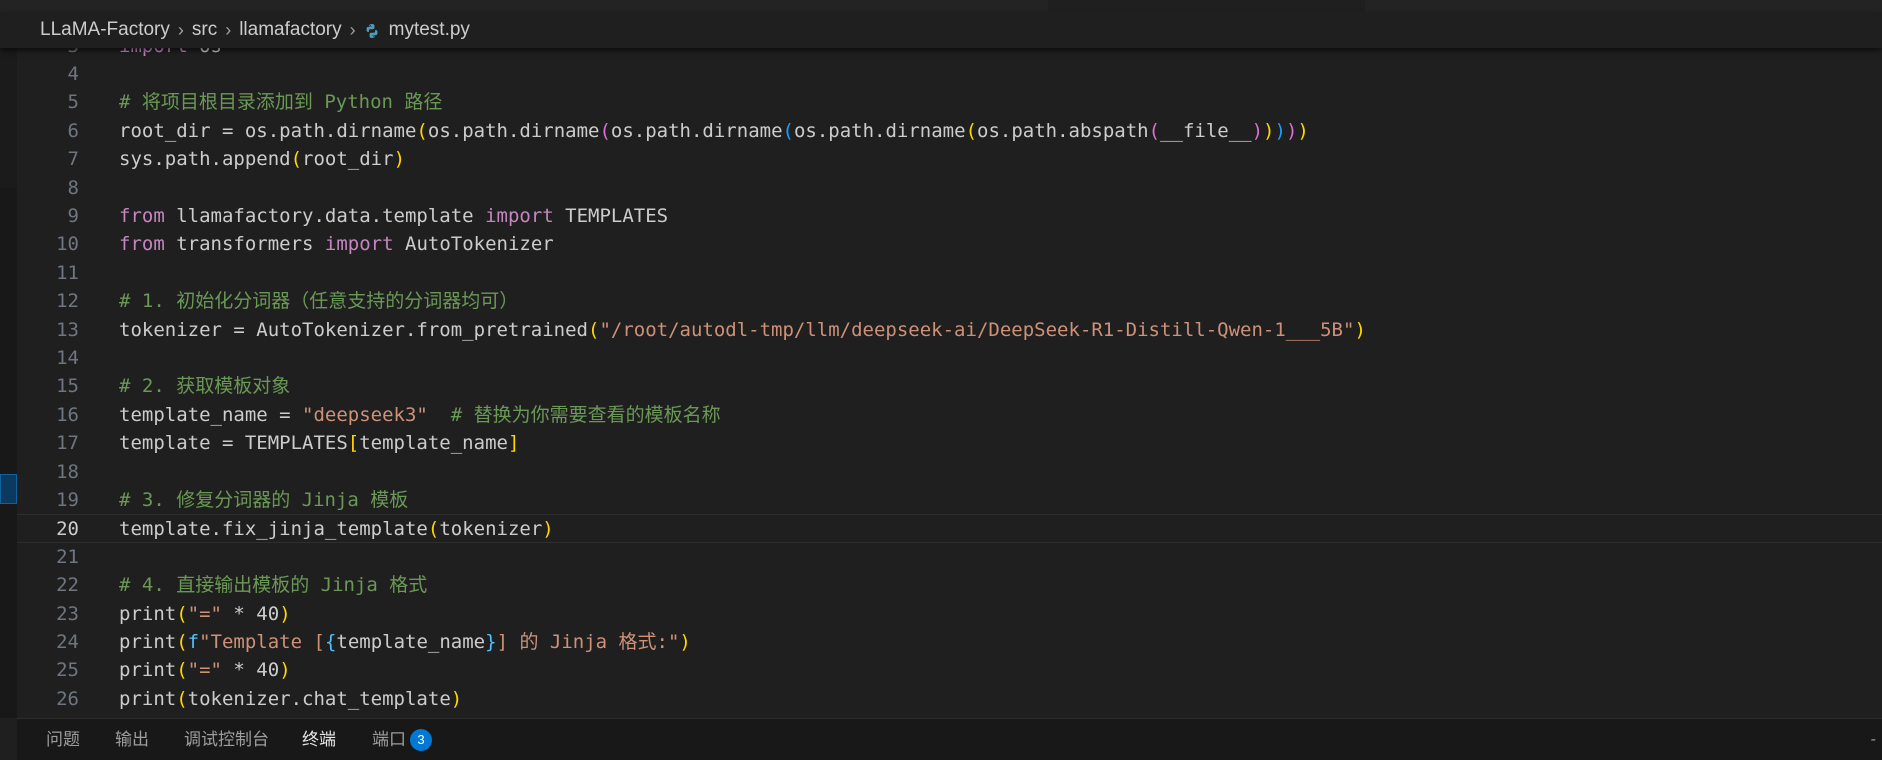 Image resolution: width=1882 pixels, height=760 pixels. What do you see at coordinates (359, 244) in the screenshot?
I see `code-token: import` at bounding box center [359, 244].